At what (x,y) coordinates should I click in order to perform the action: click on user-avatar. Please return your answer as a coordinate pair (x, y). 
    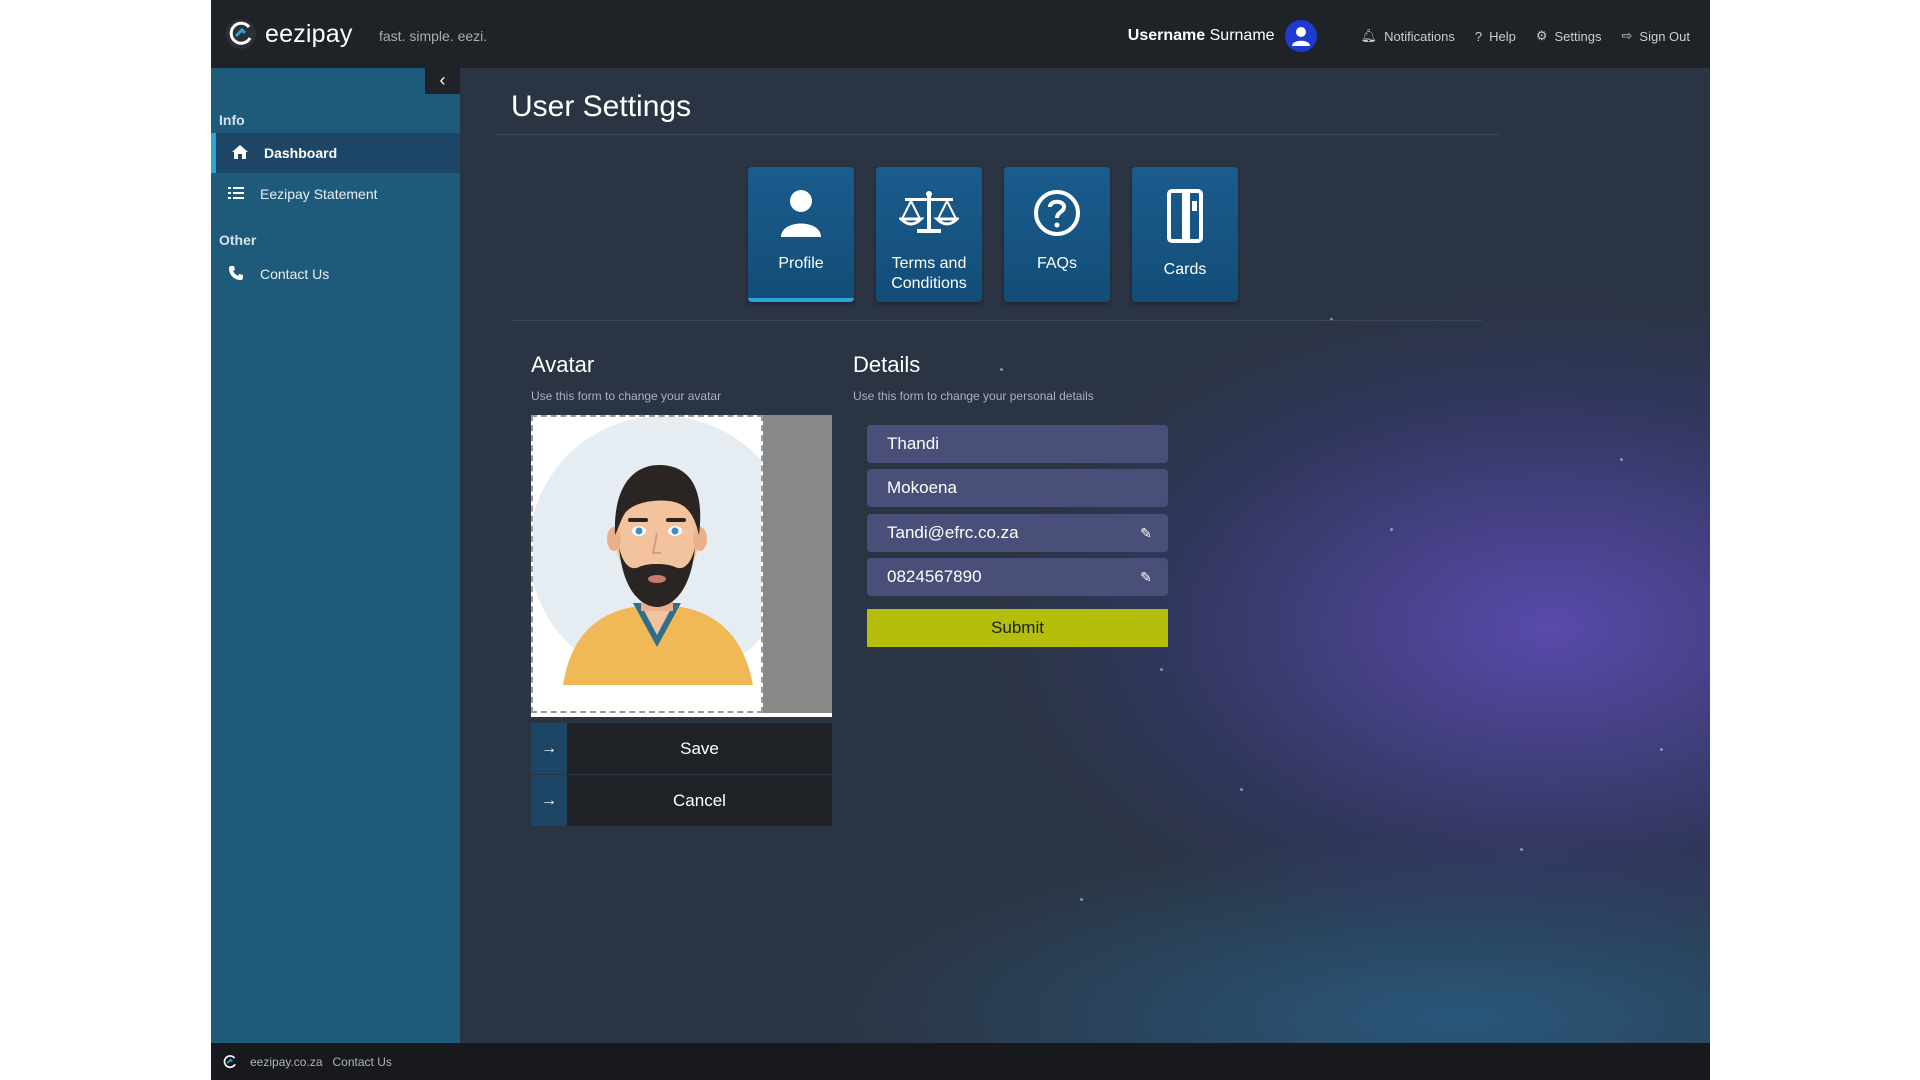
    Looking at the image, I should click on (1300, 36).